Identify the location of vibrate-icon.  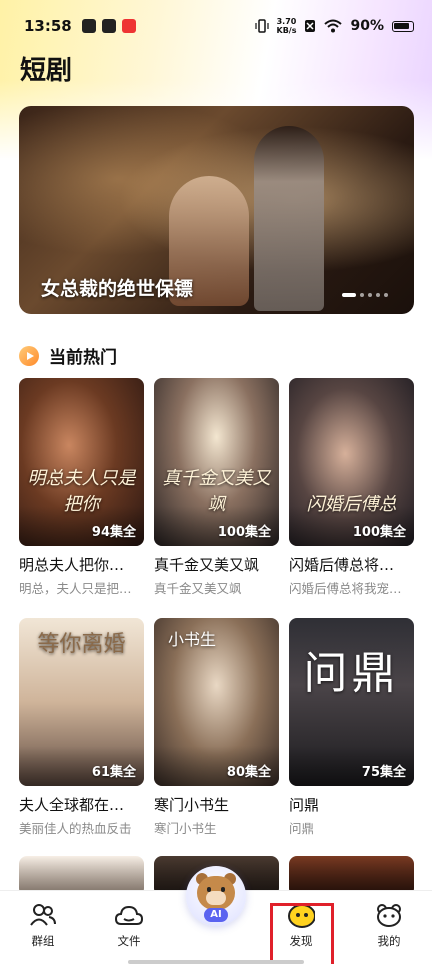
(261, 26).